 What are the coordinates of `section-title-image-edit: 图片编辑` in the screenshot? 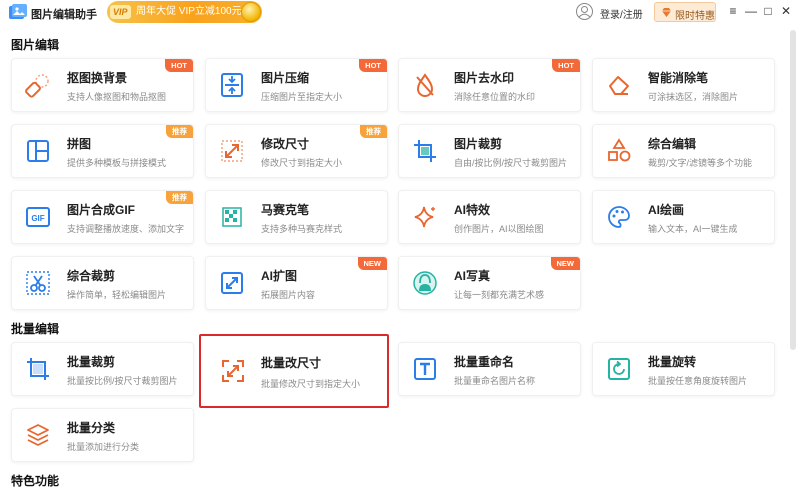 It's located at (35, 45).